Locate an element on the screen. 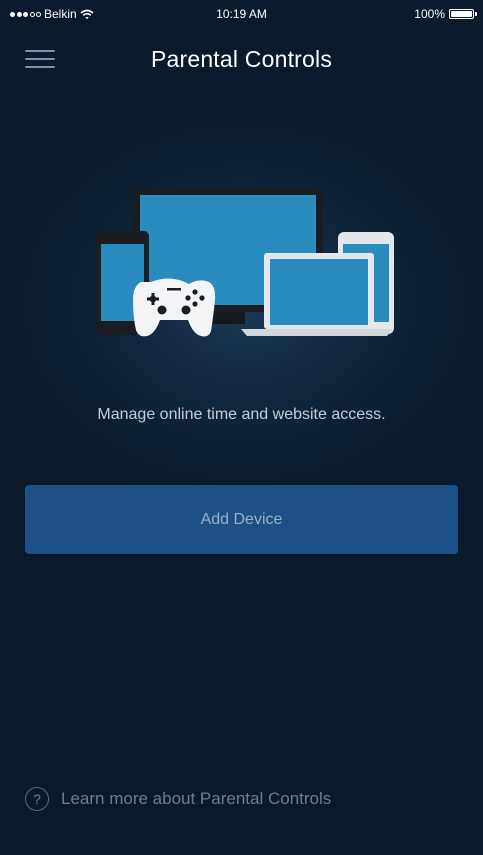 The width and height of the screenshot is (483, 855). page-title: Parental Controls is located at coordinates (241, 59).